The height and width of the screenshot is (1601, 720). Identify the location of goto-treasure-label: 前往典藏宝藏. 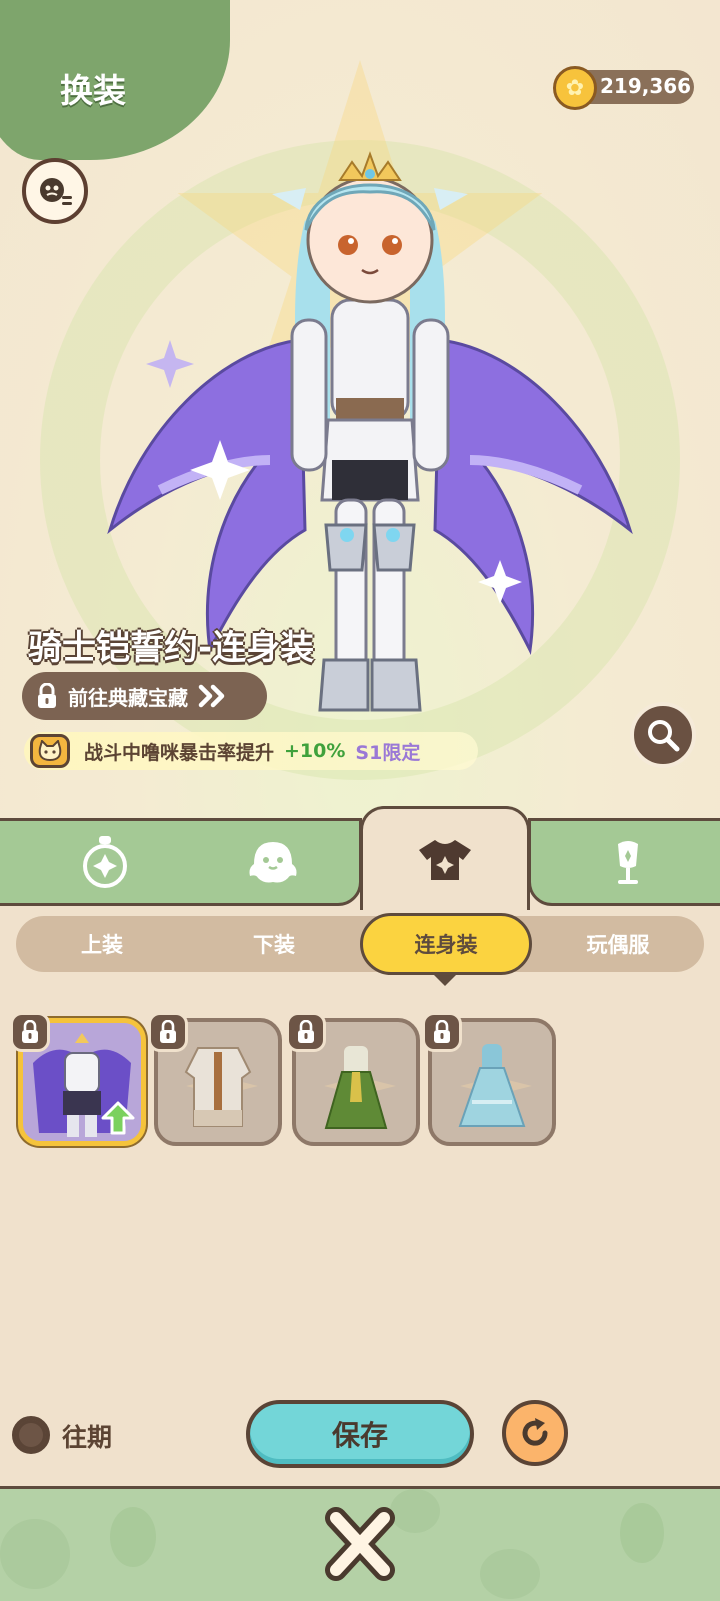
(128, 697).